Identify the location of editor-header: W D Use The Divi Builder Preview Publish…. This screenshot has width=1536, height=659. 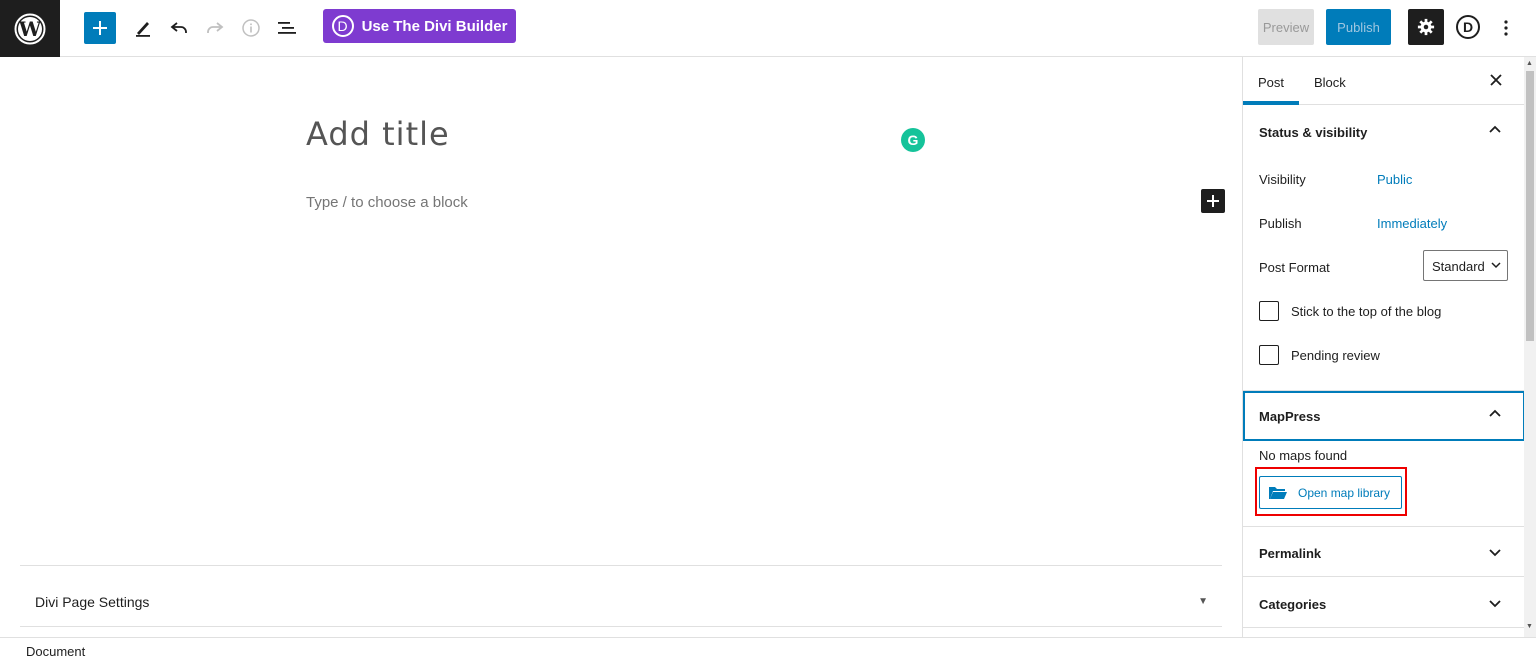
(768, 28).